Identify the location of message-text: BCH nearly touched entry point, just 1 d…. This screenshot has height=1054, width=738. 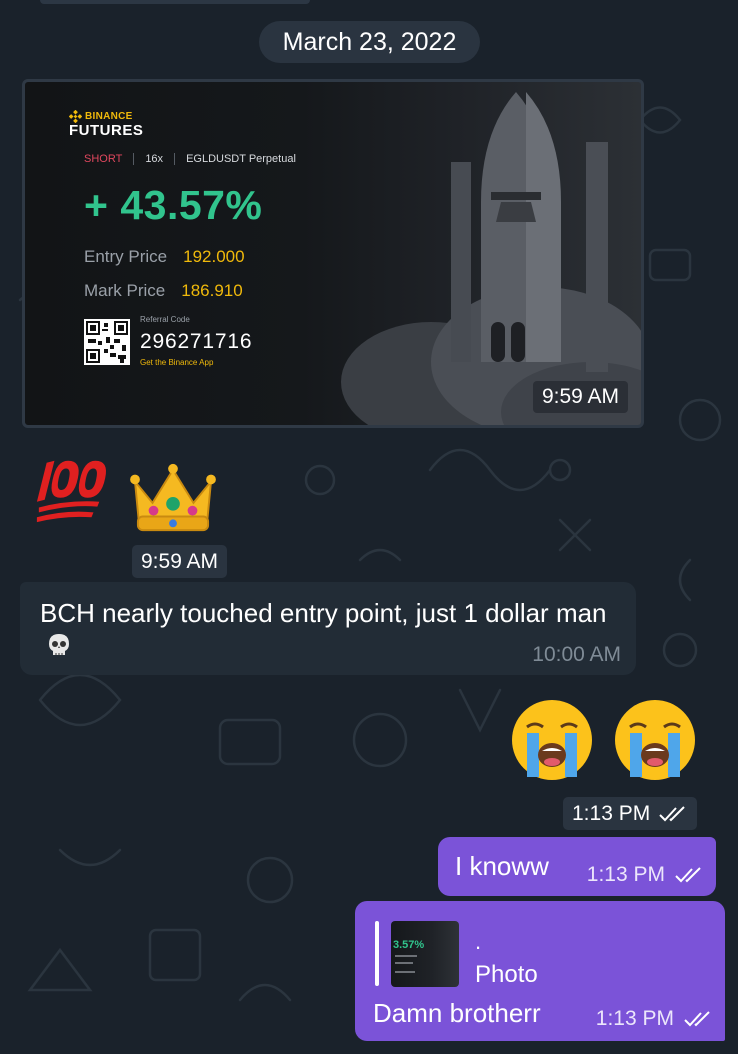
(328, 630).